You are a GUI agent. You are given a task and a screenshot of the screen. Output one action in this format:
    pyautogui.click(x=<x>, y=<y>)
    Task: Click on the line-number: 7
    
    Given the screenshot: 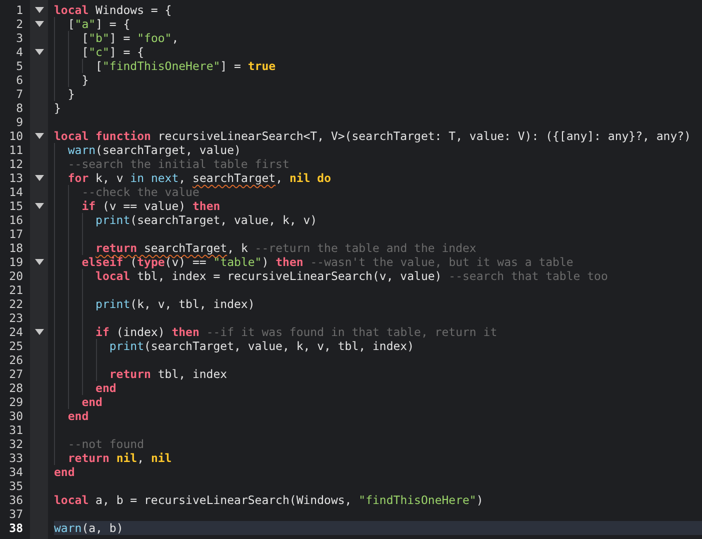 What is the action you would take?
    pyautogui.click(x=19, y=94)
    